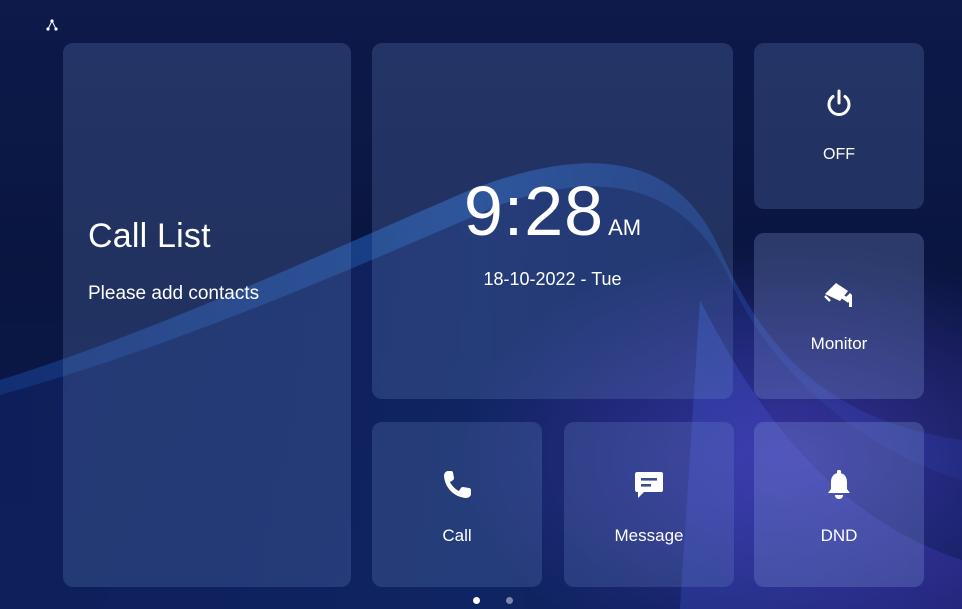  I want to click on off-button: OFF, so click(839, 126).